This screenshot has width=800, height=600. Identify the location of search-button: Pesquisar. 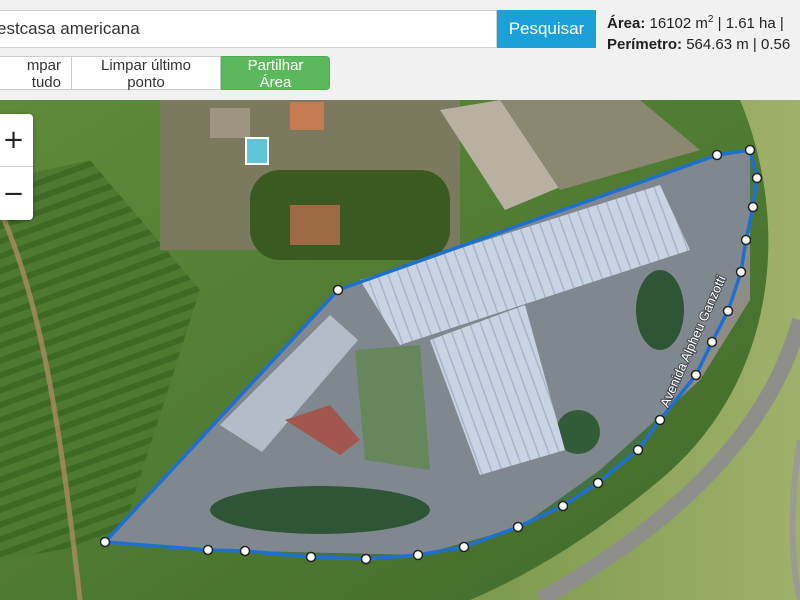
(546, 29).